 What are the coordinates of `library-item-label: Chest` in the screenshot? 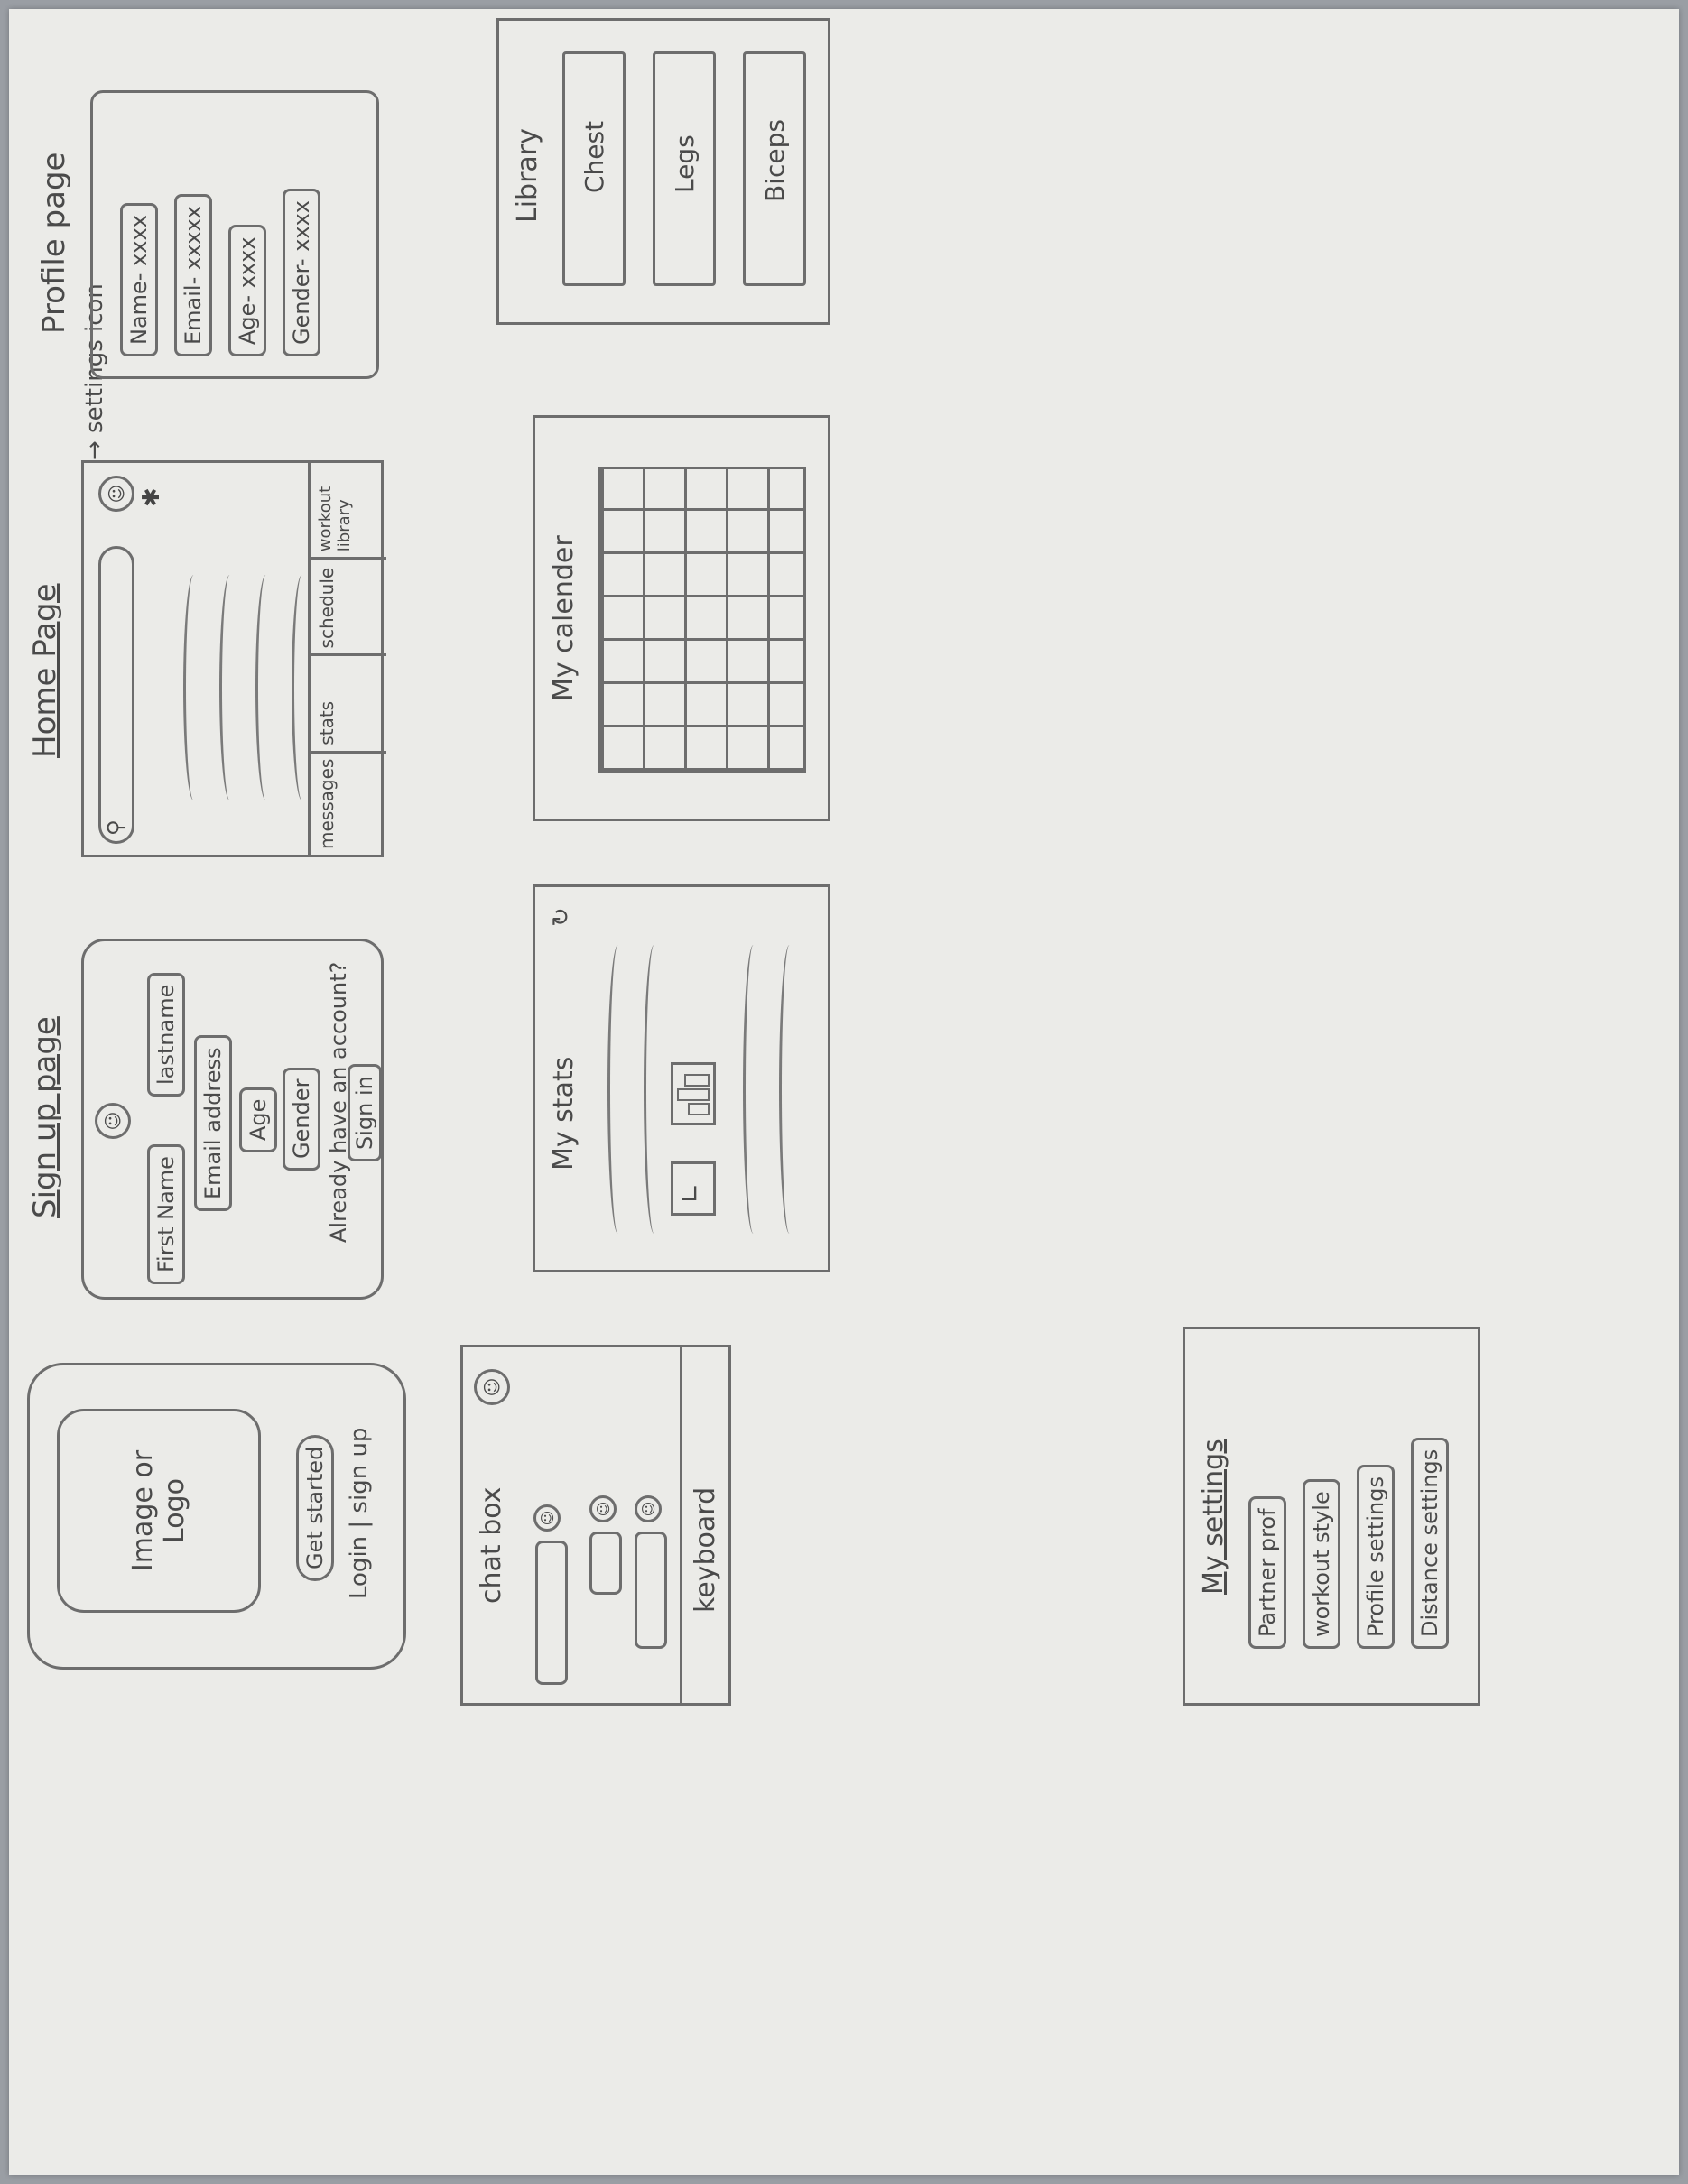 It's located at (595, 156).